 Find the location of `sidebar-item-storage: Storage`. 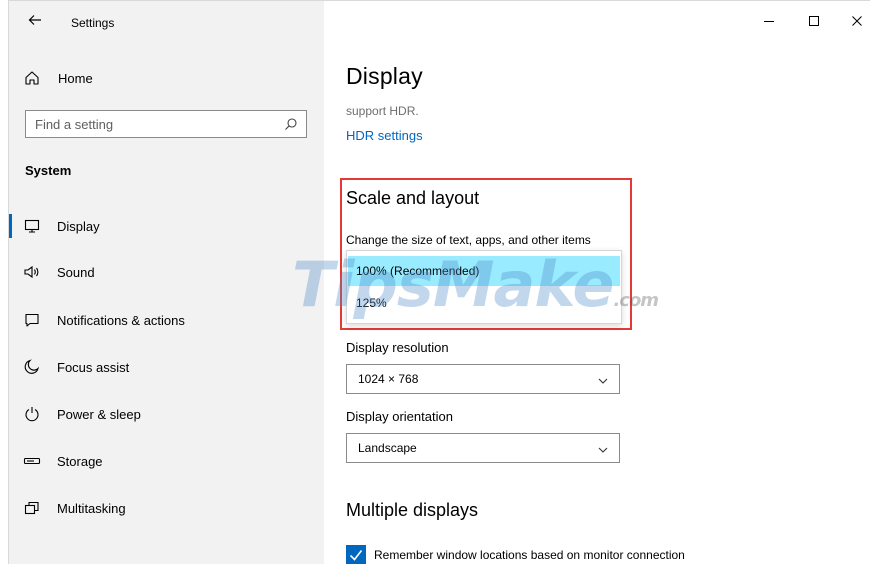

sidebar-item-storage: Storage is located at coordinates (166, 461).